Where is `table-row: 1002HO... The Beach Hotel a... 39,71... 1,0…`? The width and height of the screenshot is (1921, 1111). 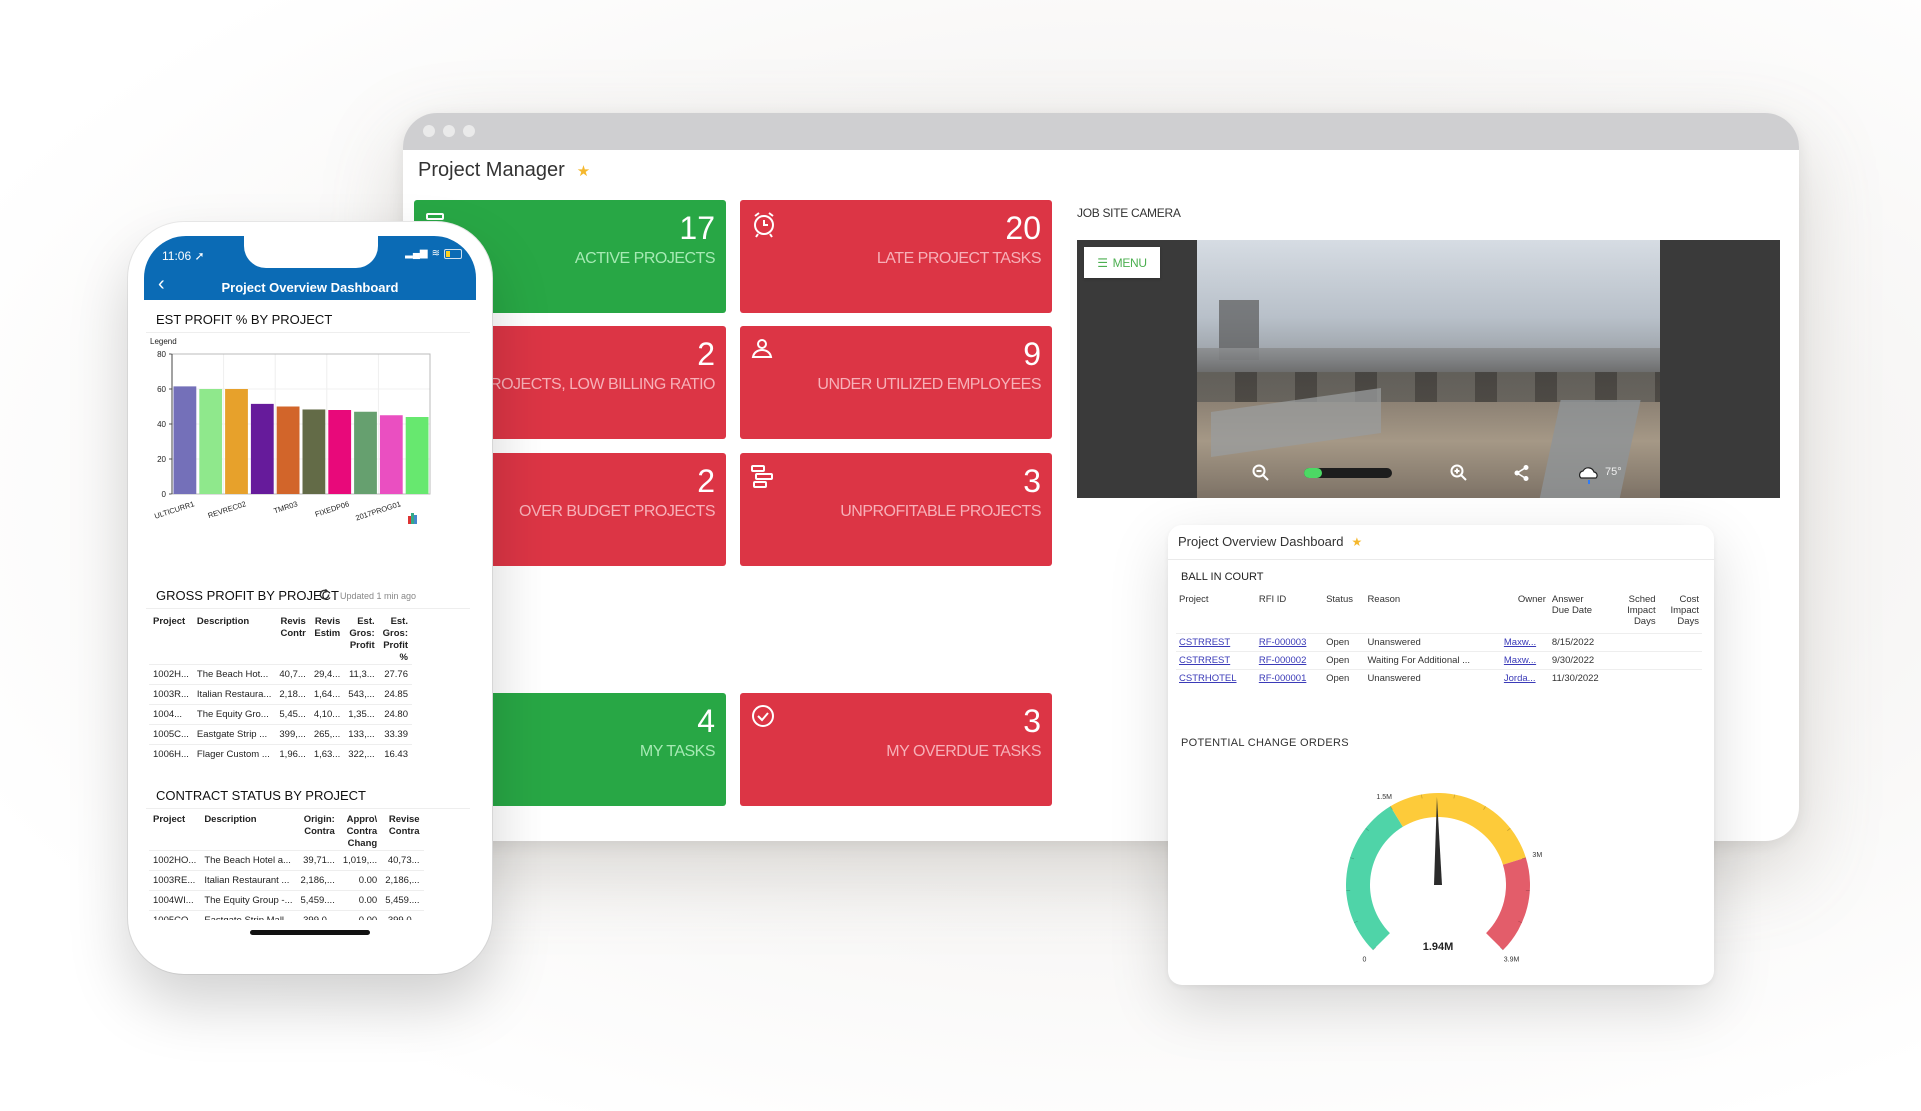
table-row: 1002HO... The Beach Hotel a... 39,71... 1,0… is located at coordinates (286, 860).